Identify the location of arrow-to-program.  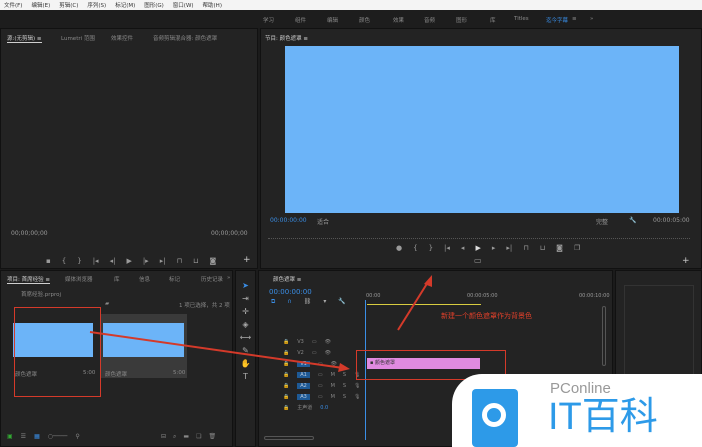
(413, 306).